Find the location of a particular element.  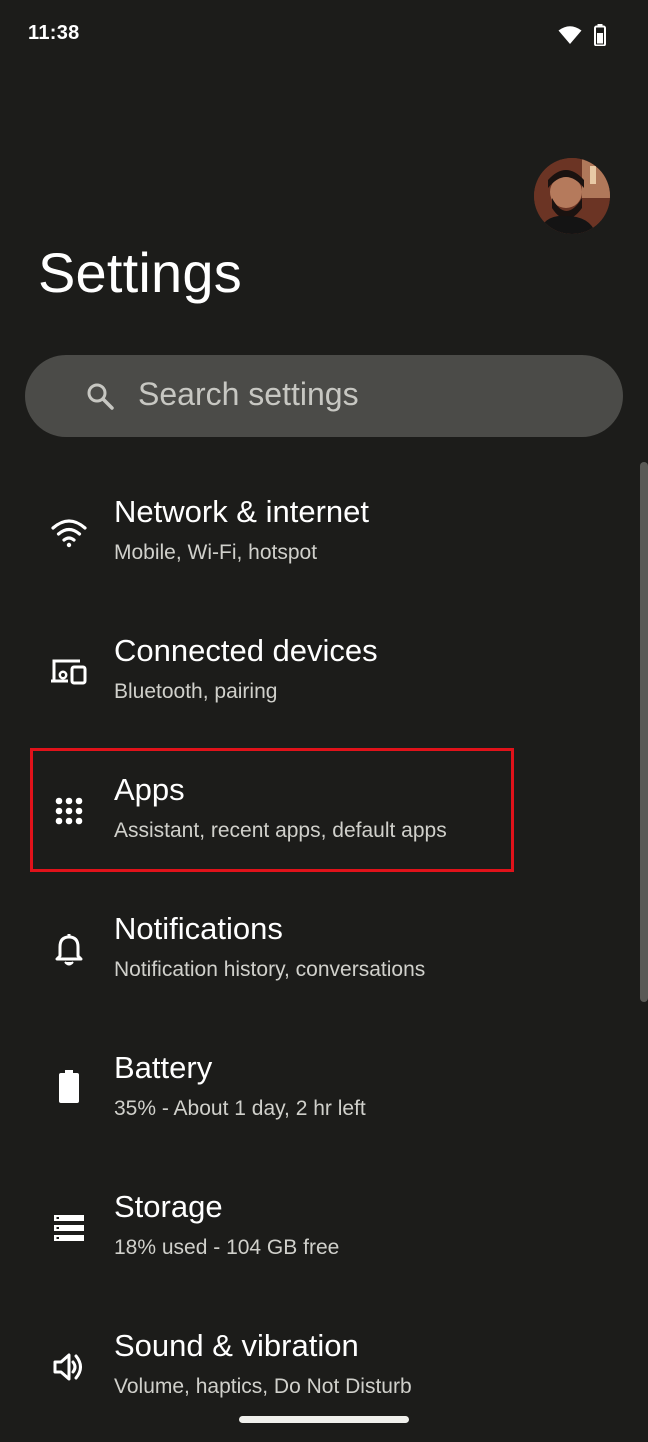

apps-highlight-box is located at coordinates (272, 810).